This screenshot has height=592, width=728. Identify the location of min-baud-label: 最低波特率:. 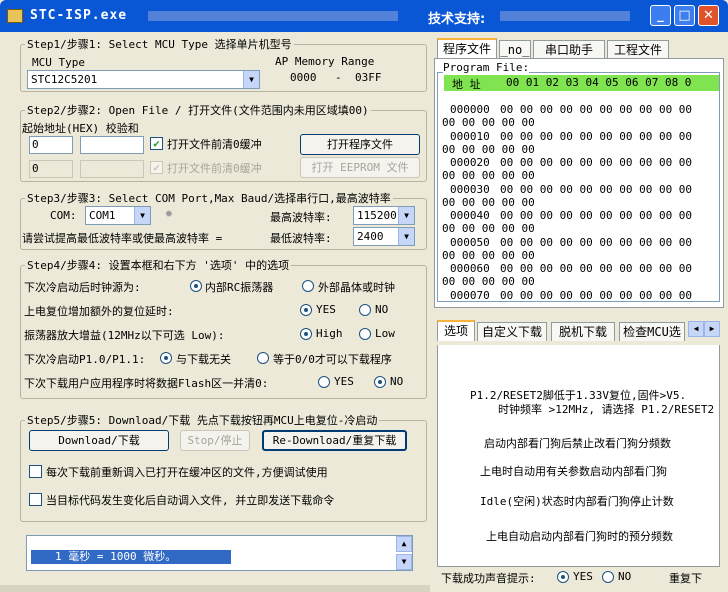
(301, 238).